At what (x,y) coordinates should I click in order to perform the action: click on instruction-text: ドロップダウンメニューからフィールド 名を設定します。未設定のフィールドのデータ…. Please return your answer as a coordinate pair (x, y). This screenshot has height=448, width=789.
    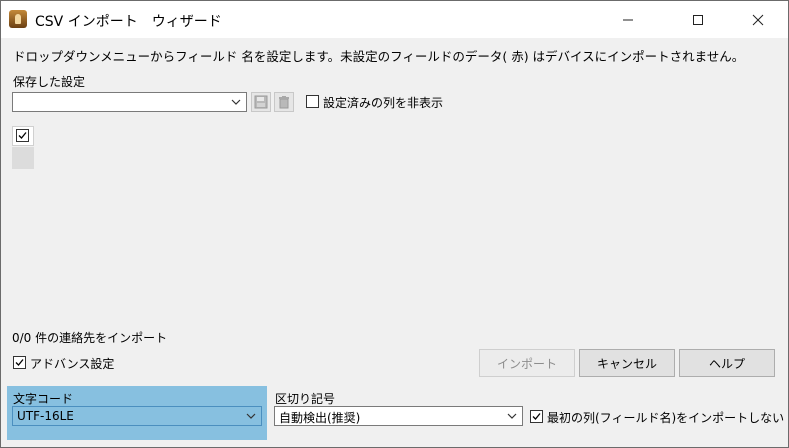
    Looking at the image, I should click on (379, 56).